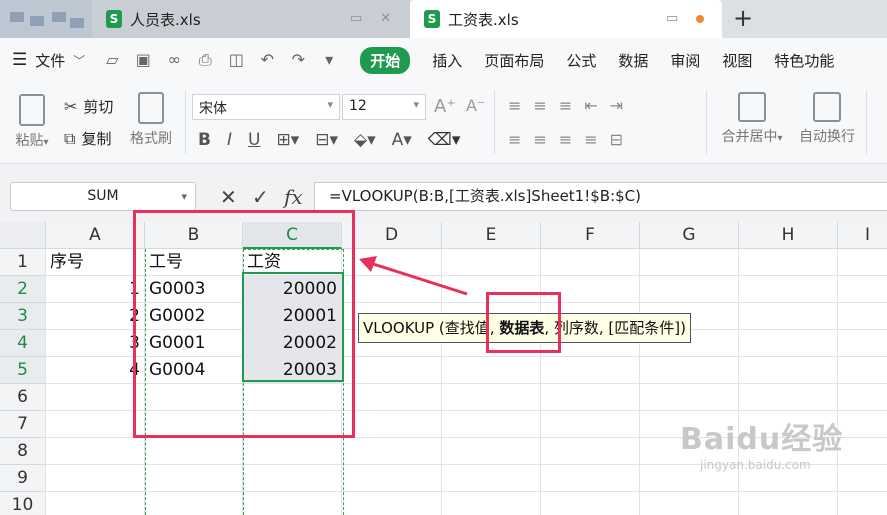  Describe the element at coordinates (402, 140) in the screenshot. I see `font-color-icon: A▾` at that location.